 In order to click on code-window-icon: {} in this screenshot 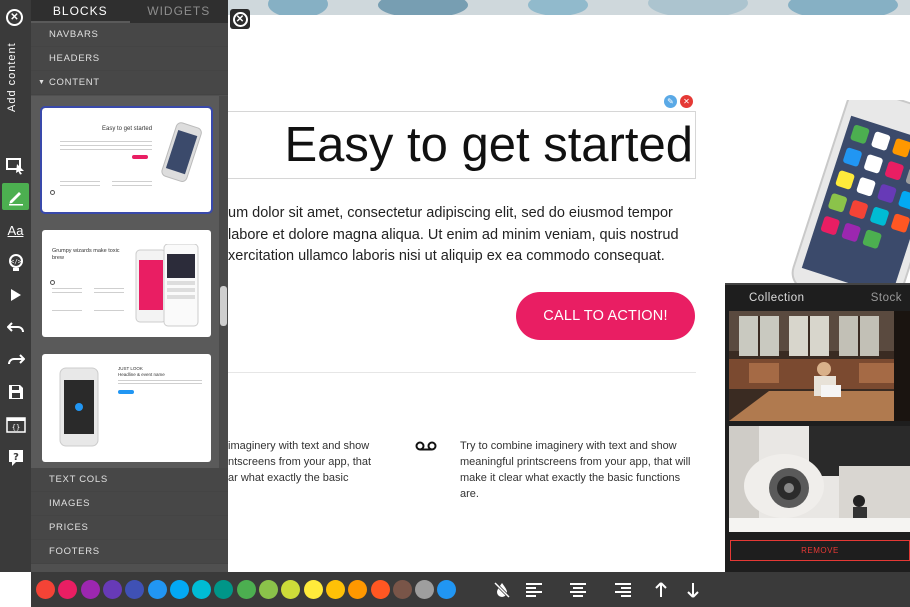, I will do `click(15, 424)`.